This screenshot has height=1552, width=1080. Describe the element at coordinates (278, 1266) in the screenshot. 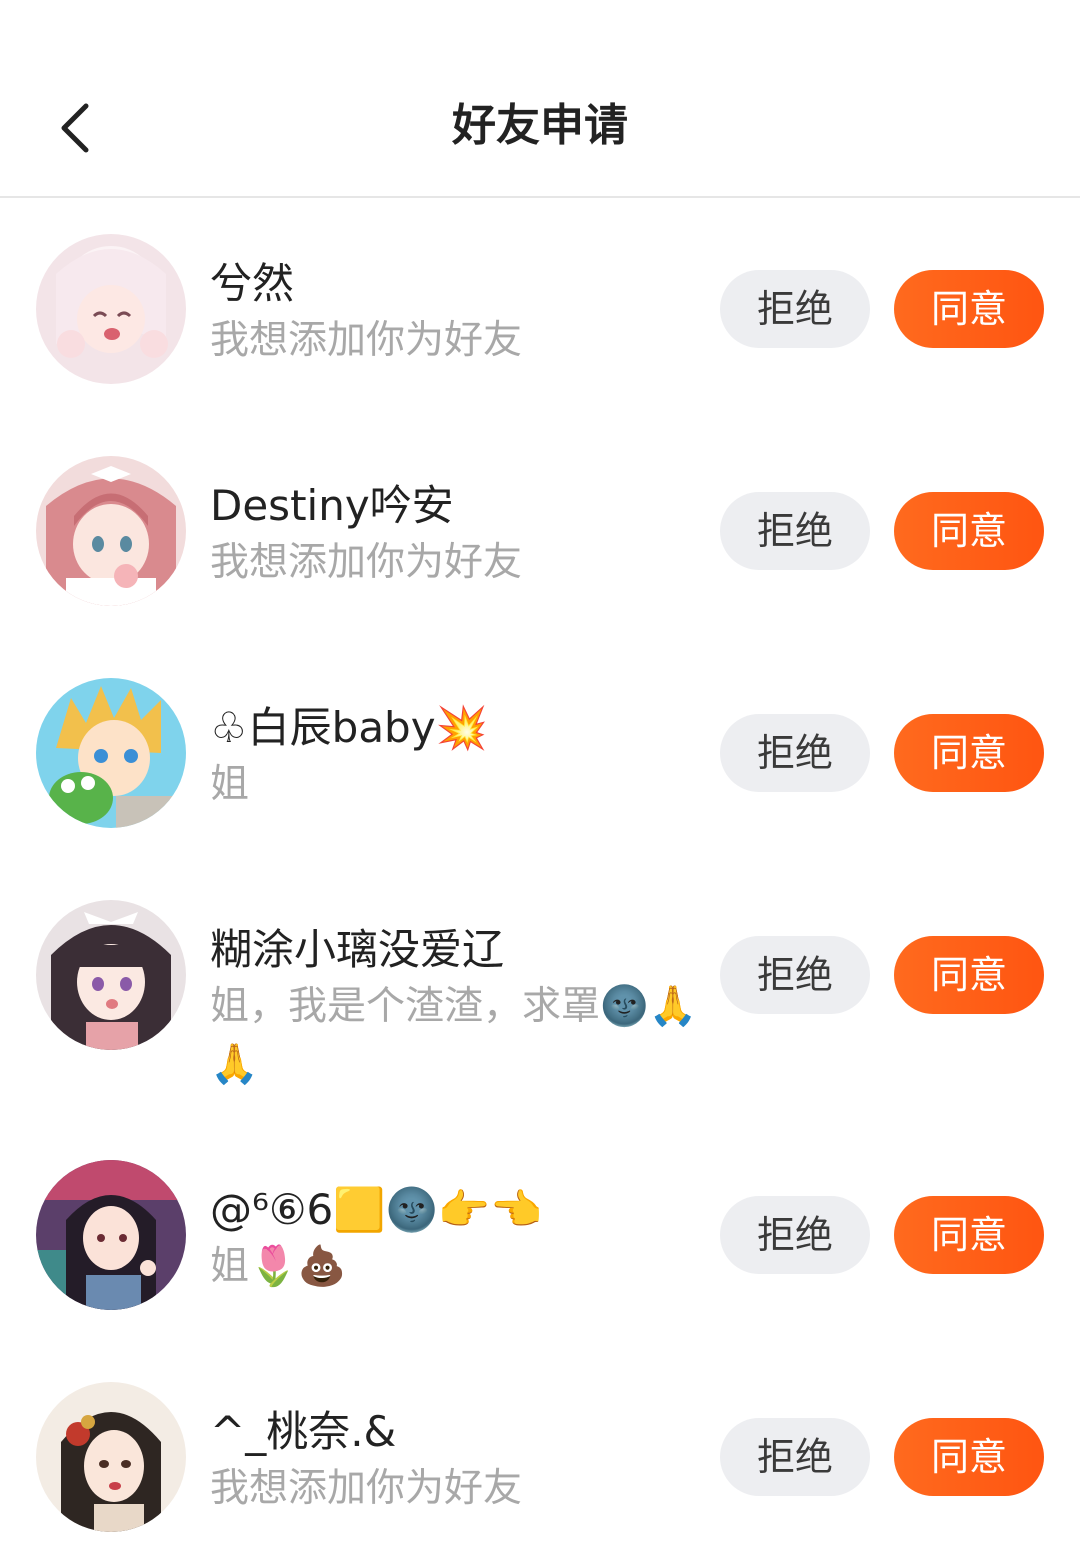

I see `request-message: 姐🌷💩` at that location.